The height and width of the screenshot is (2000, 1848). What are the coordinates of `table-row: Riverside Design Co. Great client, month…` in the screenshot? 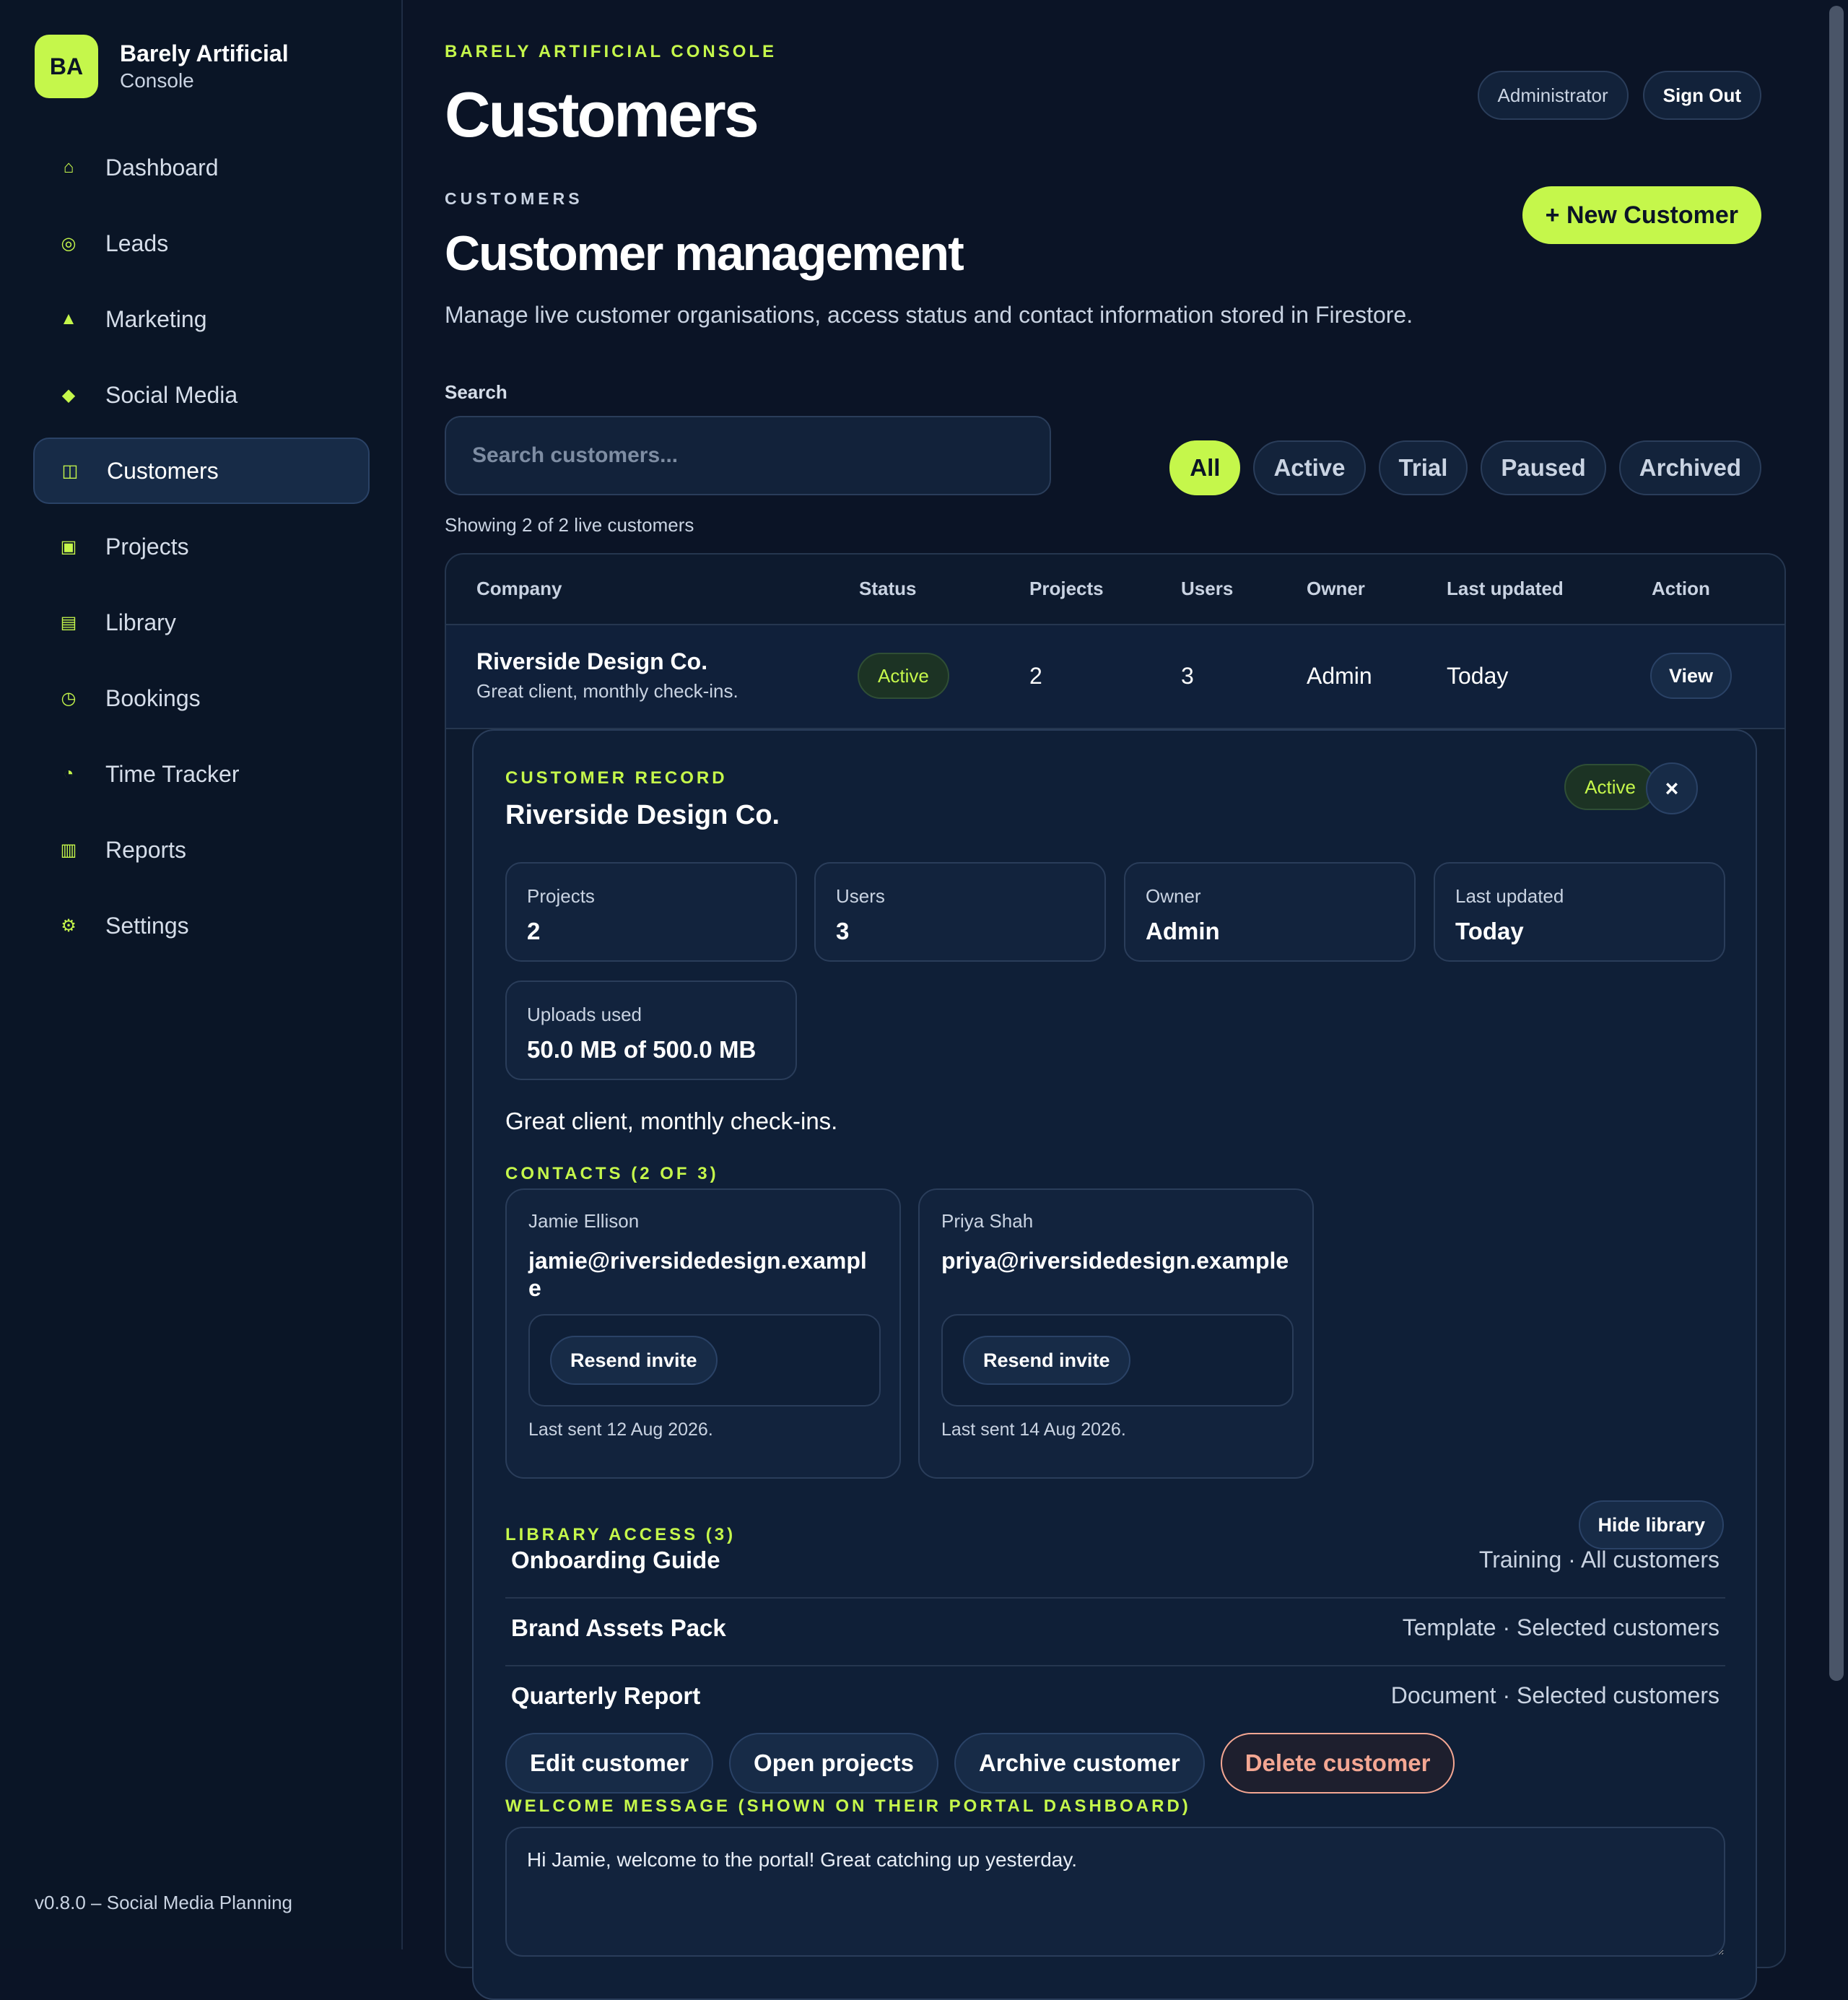 It's located at (1115, 677).